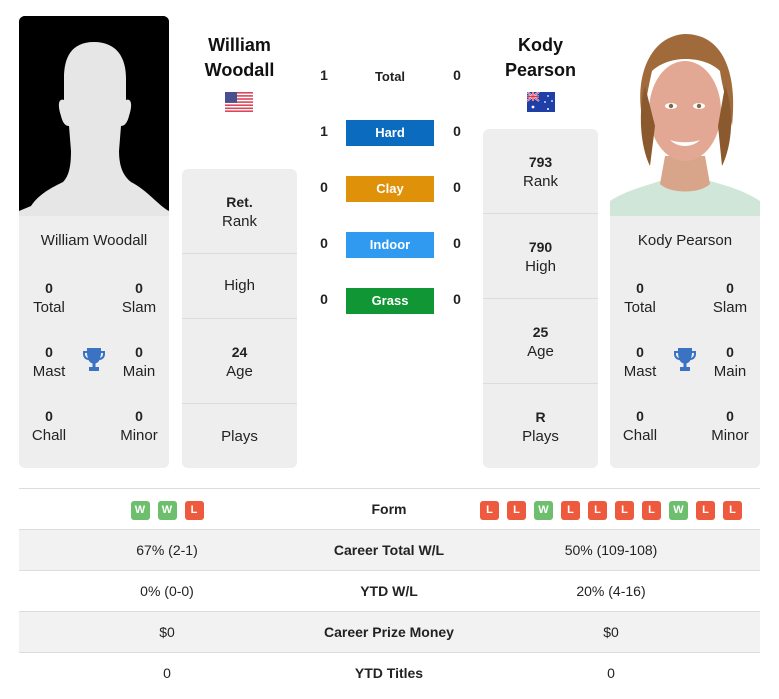 This screenshot has width=779, height=699. I want to click on player1-high: High, so click(239, 285).